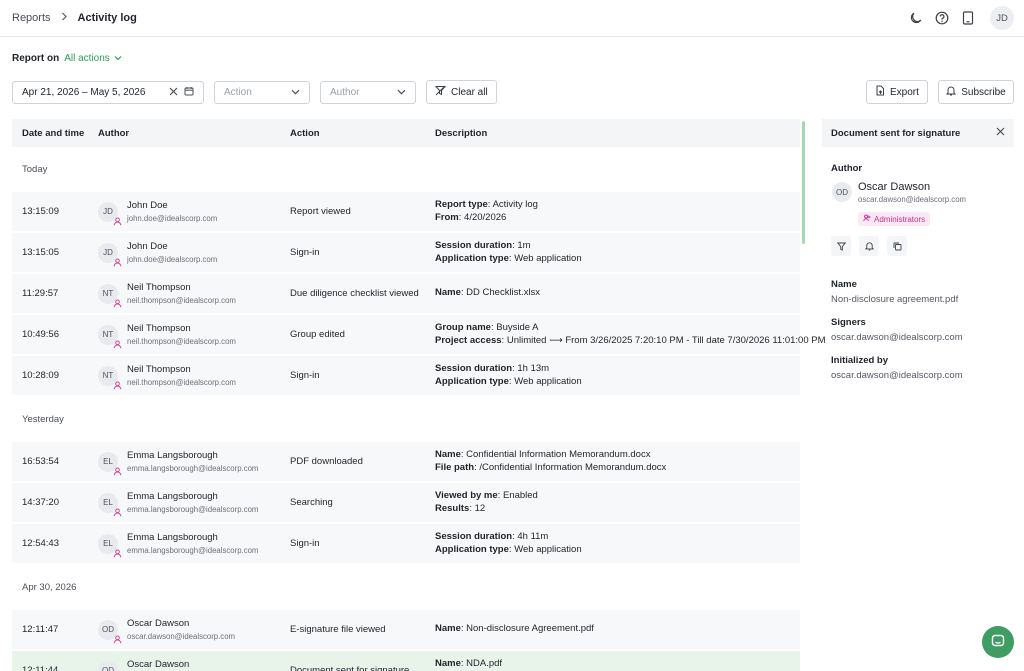 The height and width of the screenshot is (671, 1024). Describe the element at coordinates (968, 18) in the screenshot. I see `tablet-icon` at that location.